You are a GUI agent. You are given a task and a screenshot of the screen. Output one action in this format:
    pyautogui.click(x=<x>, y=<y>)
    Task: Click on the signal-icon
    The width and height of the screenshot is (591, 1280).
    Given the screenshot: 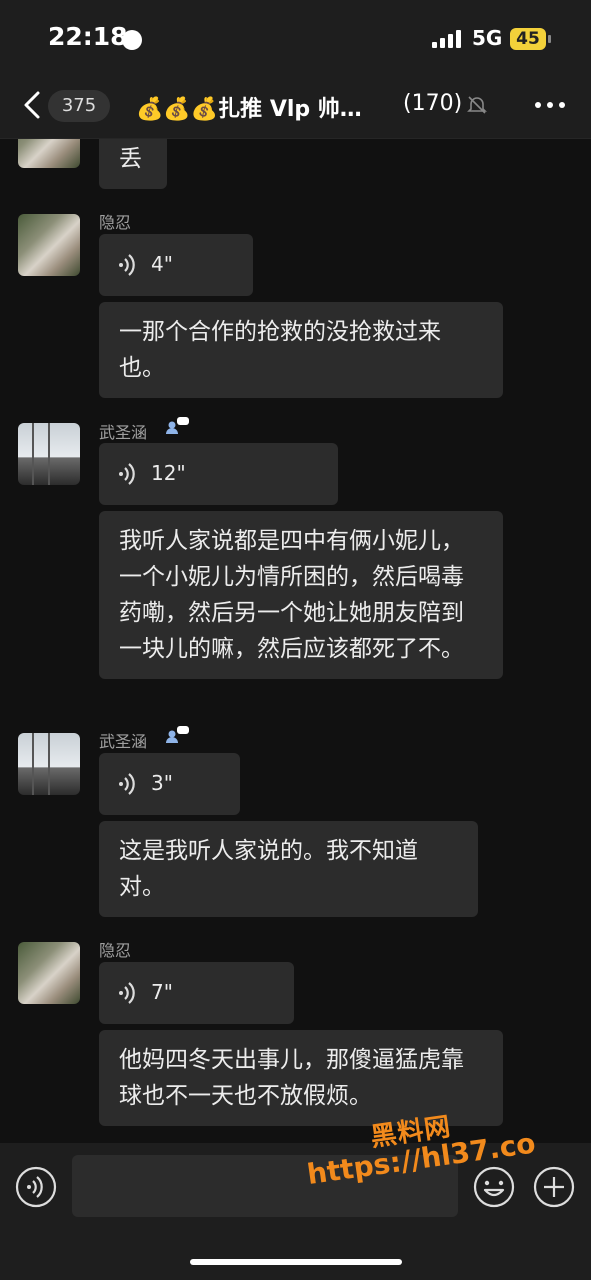 What is the action you would take?
    pyautogui.click(x=447, y=38)
    